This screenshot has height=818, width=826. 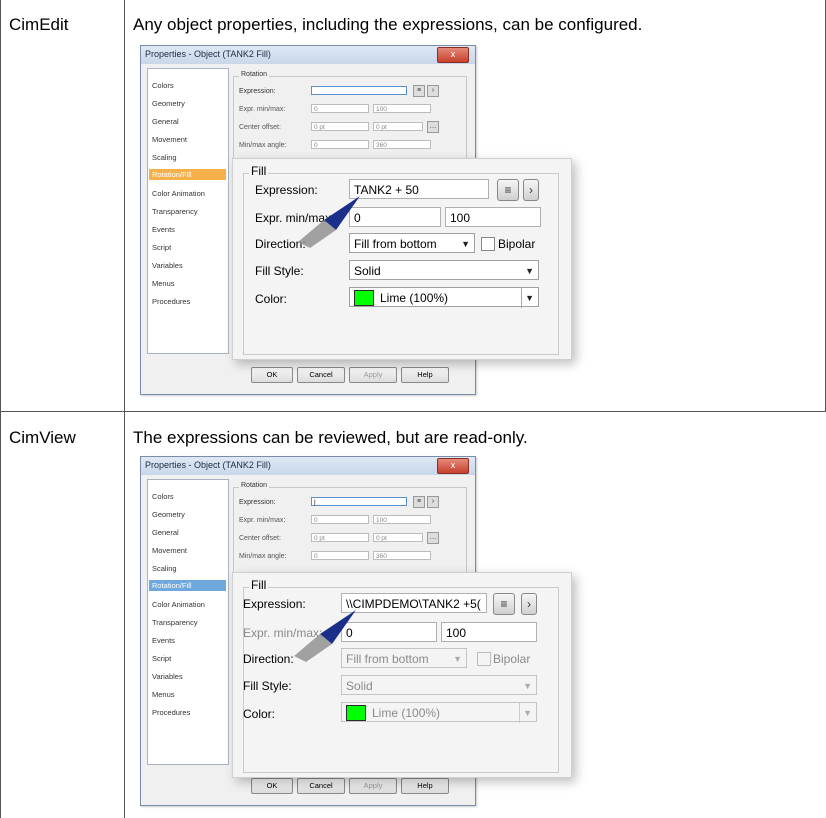 I want to click on rotation-expression-input: |, so click(x=359, y=501).